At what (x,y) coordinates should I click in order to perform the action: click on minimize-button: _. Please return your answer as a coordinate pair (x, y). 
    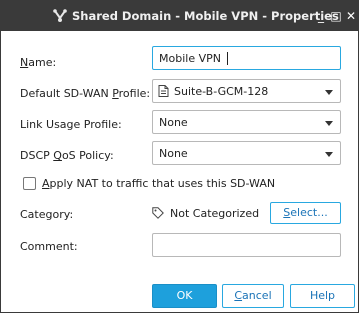
    Looking at the image, I should click on (321, 16).